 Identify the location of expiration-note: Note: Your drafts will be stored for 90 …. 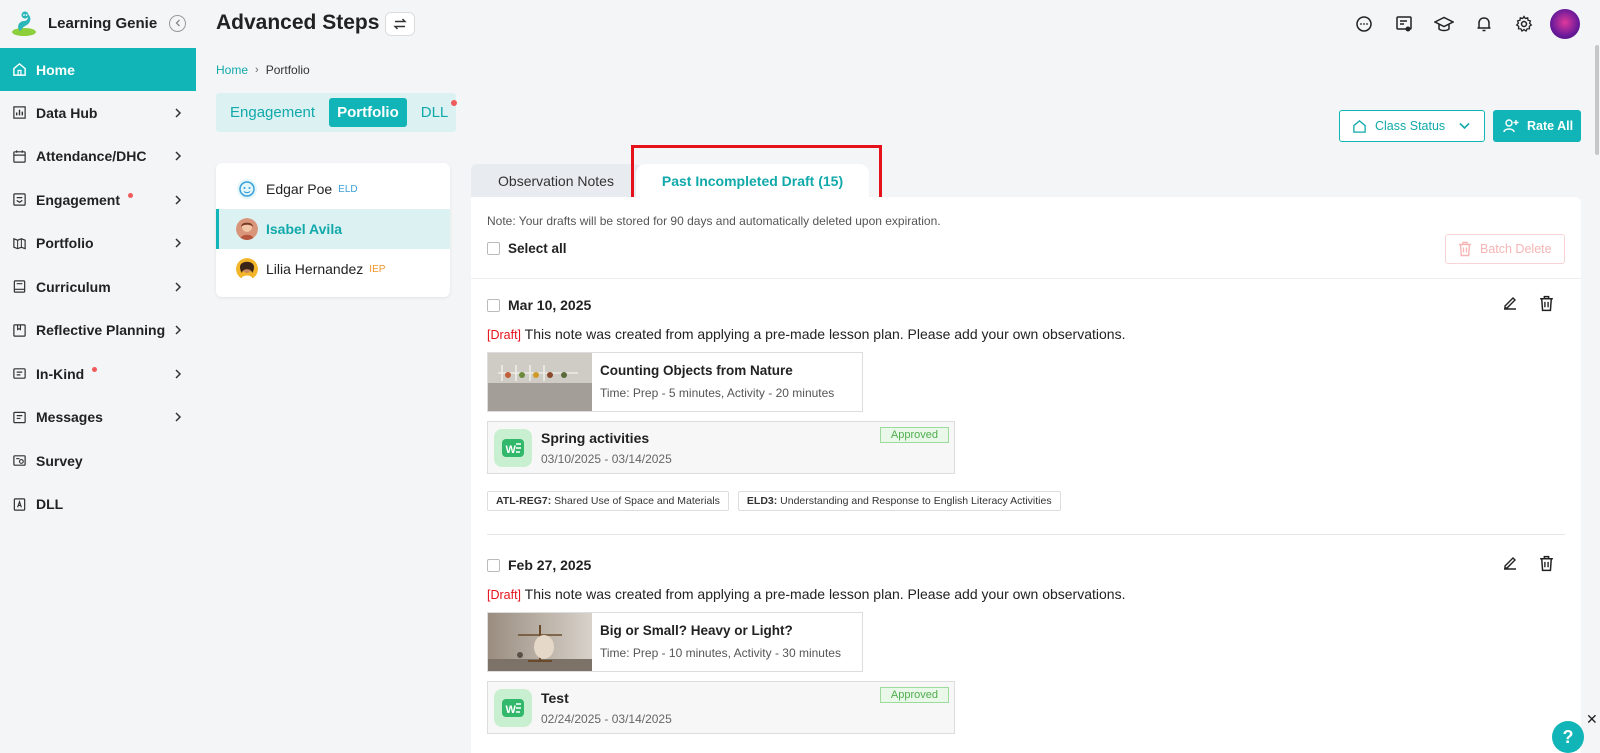
(714, 221).